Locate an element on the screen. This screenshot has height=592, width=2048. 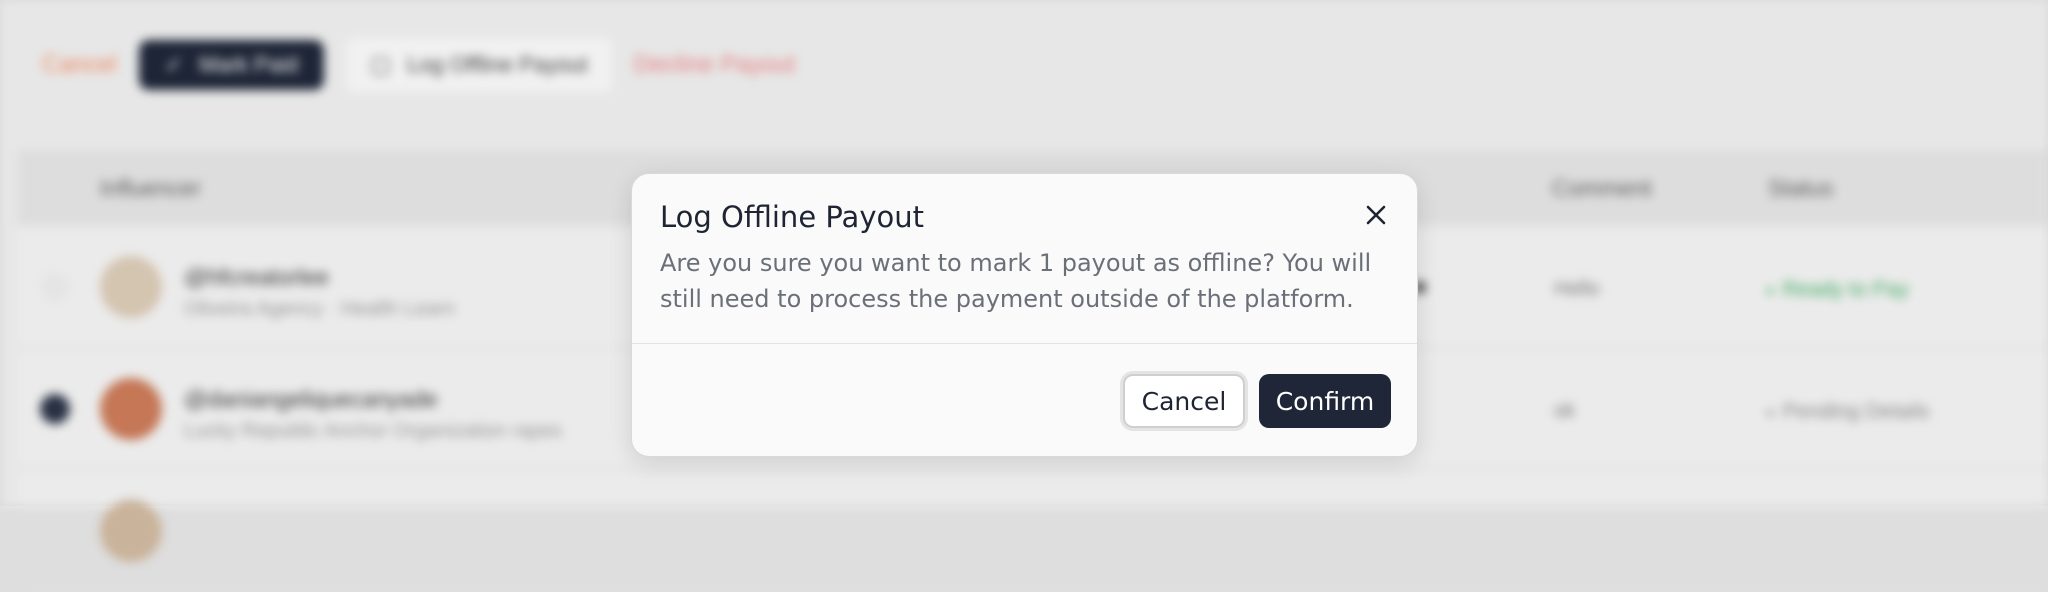
confirm-button: Confirm is located at coordinates (1325, 401).